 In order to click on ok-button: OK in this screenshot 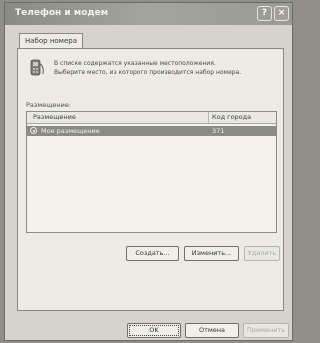, I will do `click(154, 330)`.